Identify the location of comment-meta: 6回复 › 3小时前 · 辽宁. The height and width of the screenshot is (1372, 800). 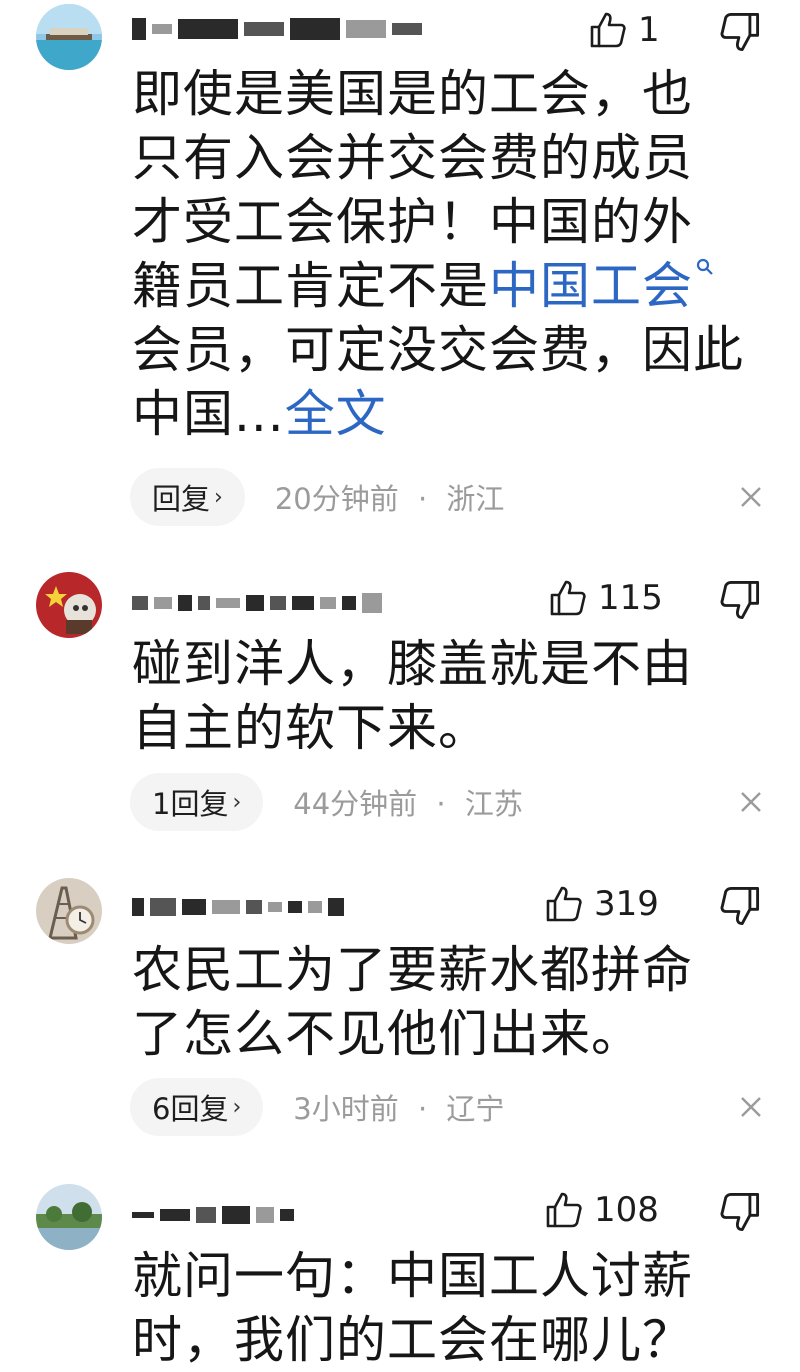
(317, 1107).